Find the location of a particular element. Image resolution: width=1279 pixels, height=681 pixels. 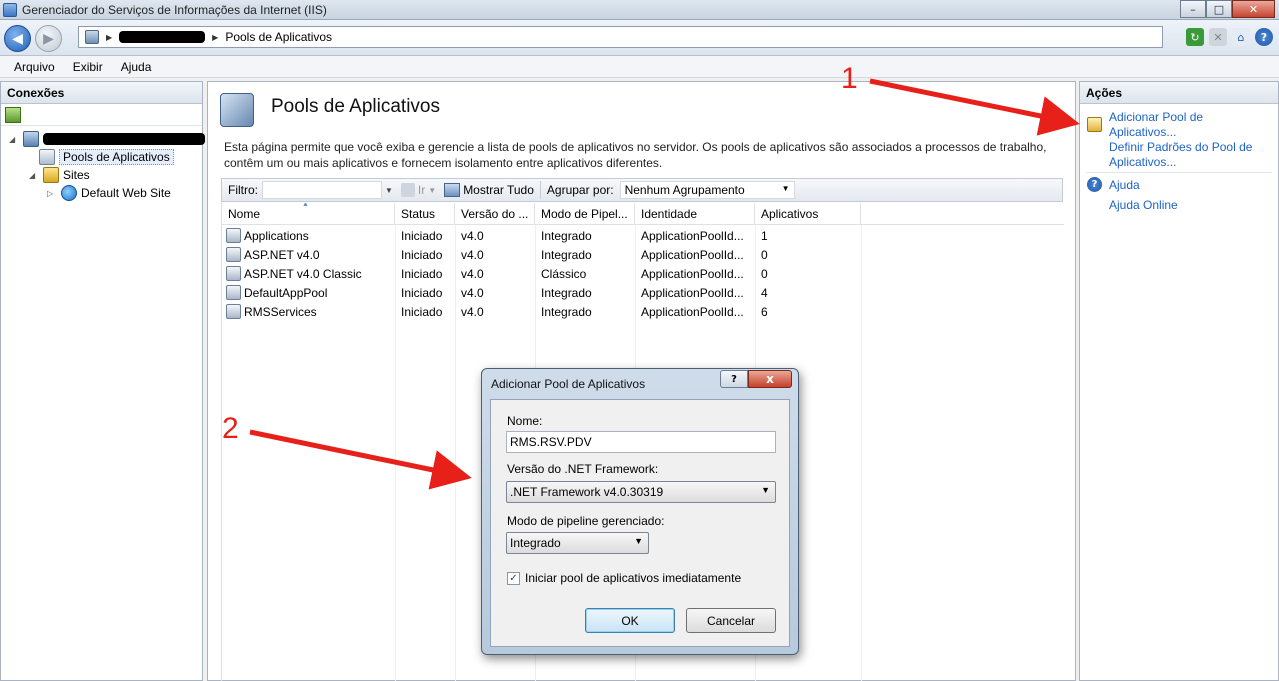

stop-icon: ✕ is located at coordinates (1218, 37).